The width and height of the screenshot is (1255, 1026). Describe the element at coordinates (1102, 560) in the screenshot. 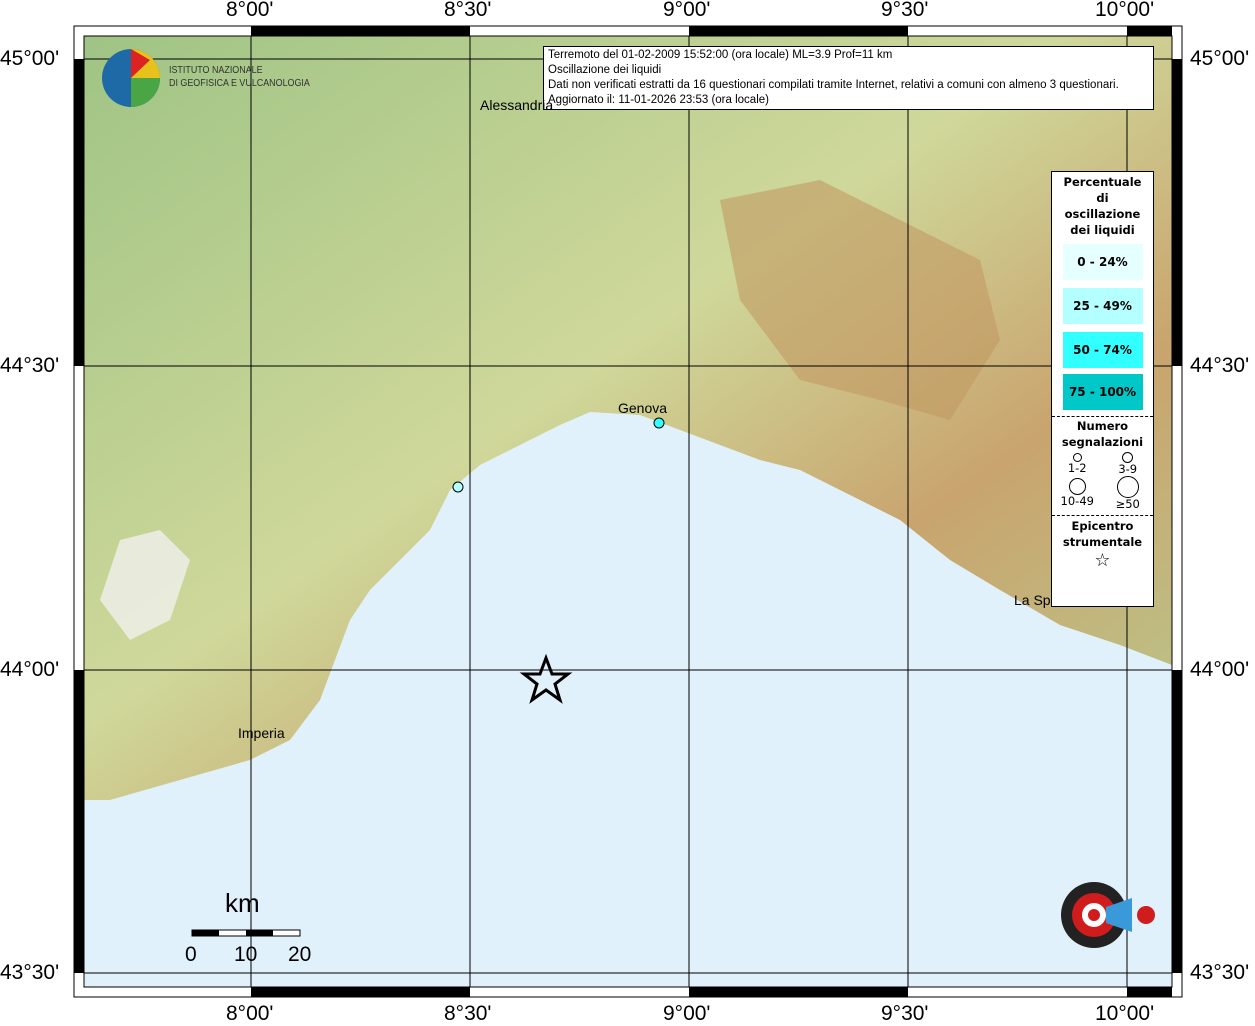

I see `star-icon: ☆` at that location.